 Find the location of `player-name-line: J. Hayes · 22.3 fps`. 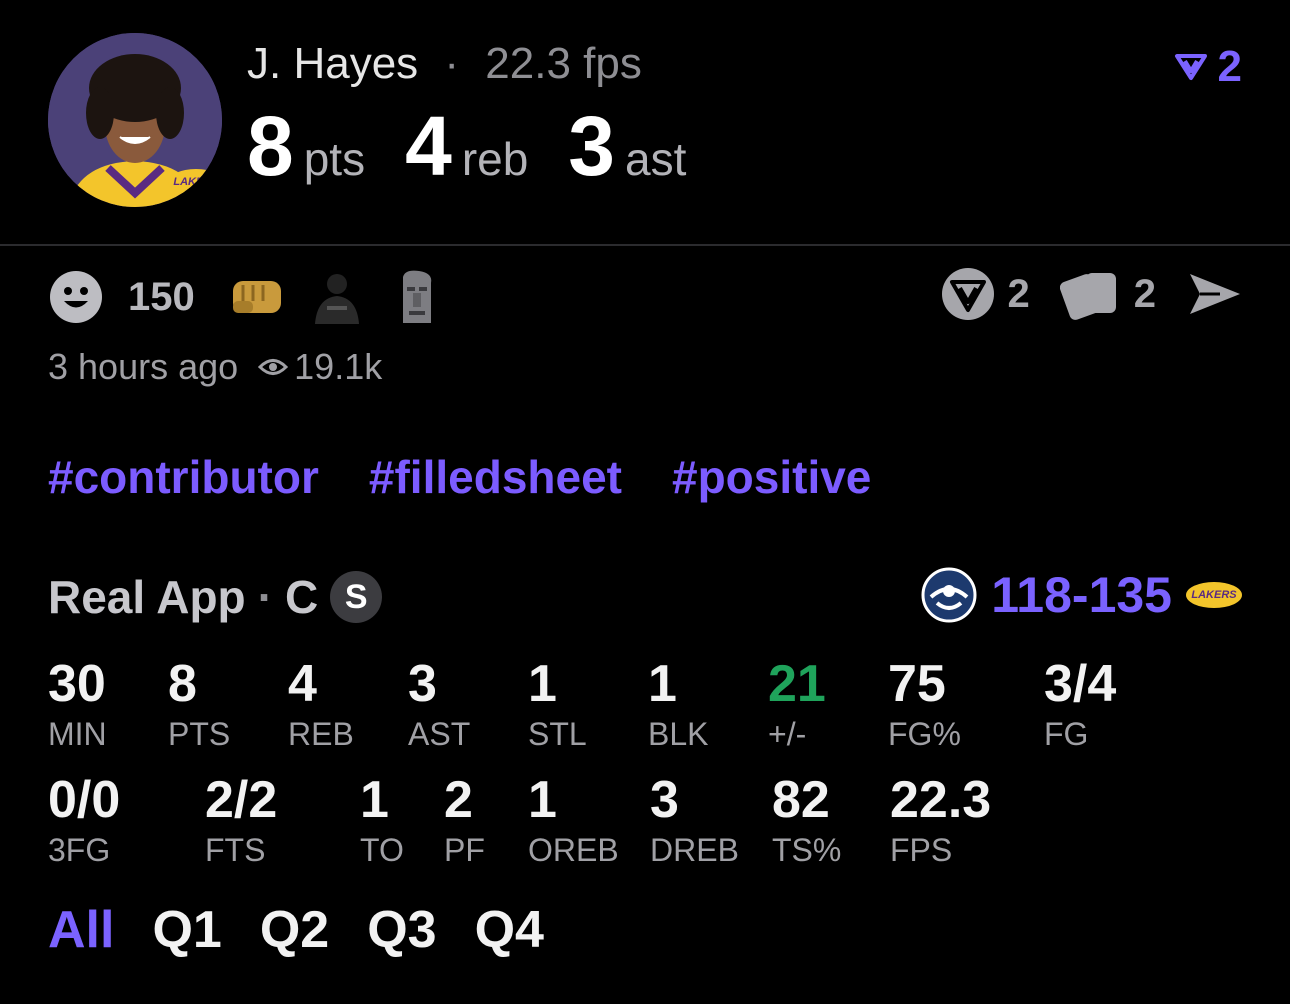

player-name-line: J. Hayes · 22.3 fps is located at coordinates (444, 64).